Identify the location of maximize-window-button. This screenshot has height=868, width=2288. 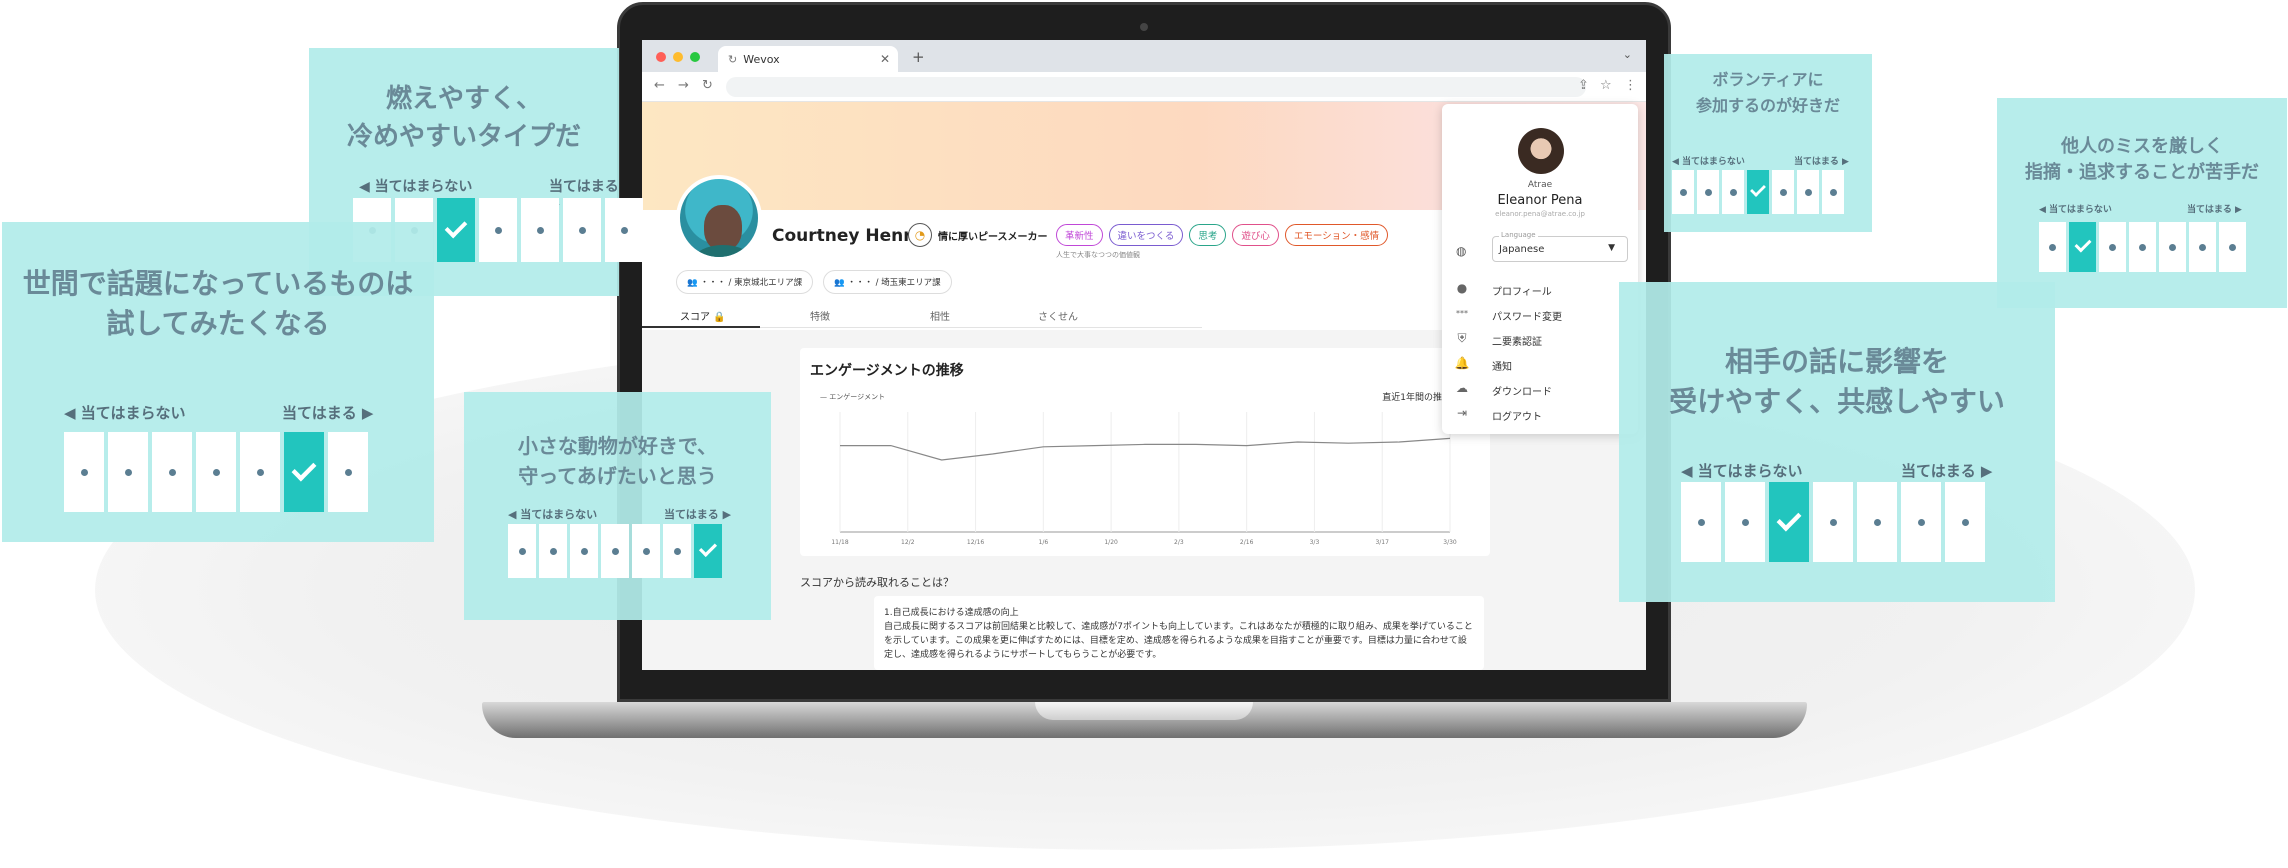
(695, 57).